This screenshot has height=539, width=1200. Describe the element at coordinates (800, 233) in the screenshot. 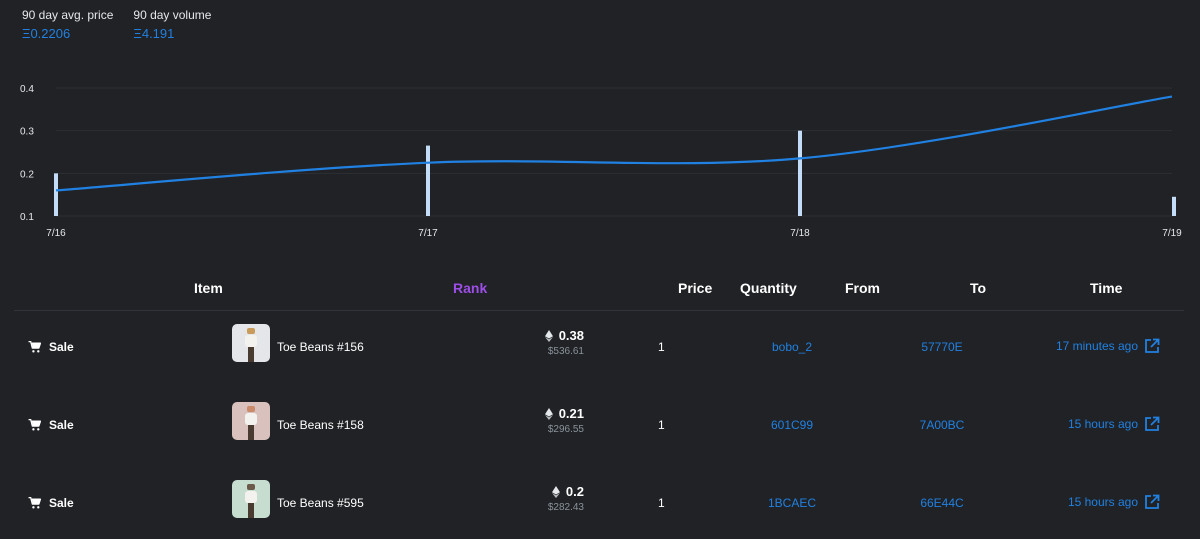

I see `x-tick-label: 7/18` at that location.